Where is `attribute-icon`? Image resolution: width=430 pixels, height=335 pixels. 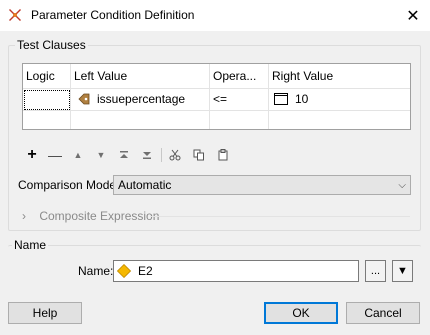
attribute-icon is located at coordinates (84, 99).